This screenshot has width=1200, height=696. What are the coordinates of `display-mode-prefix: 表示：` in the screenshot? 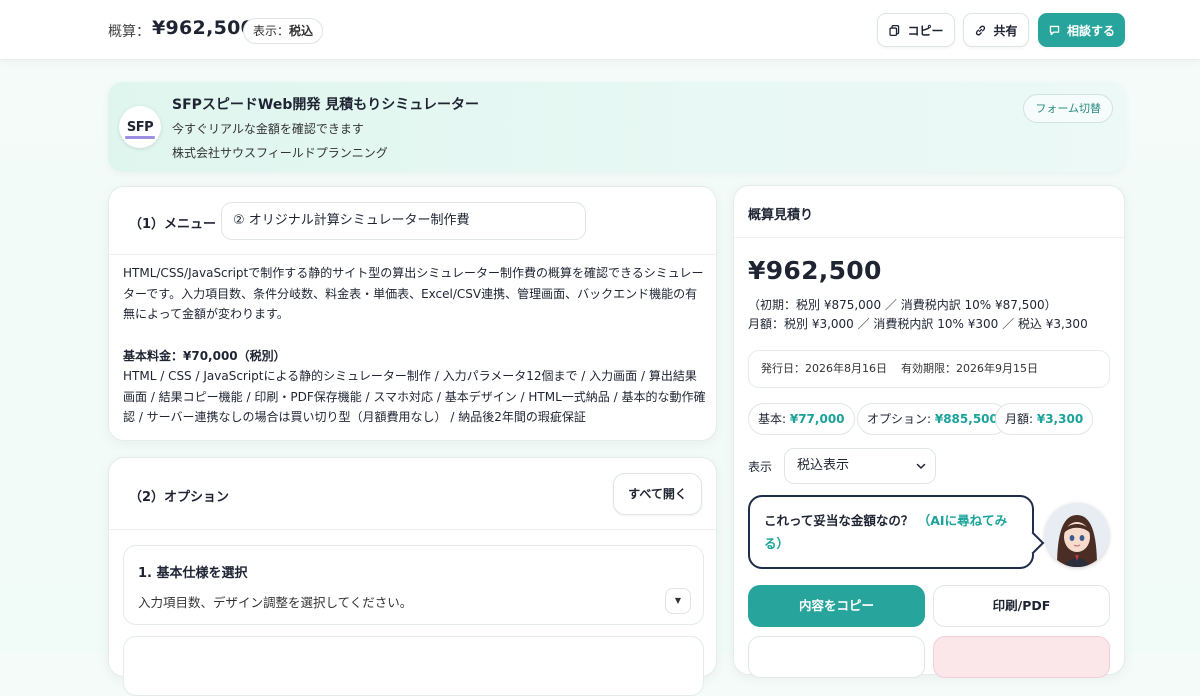 It's located at (271, 31).